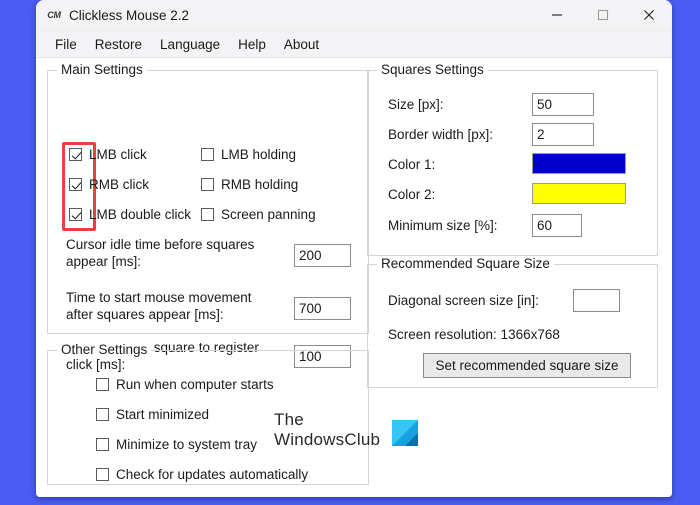 The height and width of the screenshot is (505, 700). I want to click on close-icon, so click(649, 15).